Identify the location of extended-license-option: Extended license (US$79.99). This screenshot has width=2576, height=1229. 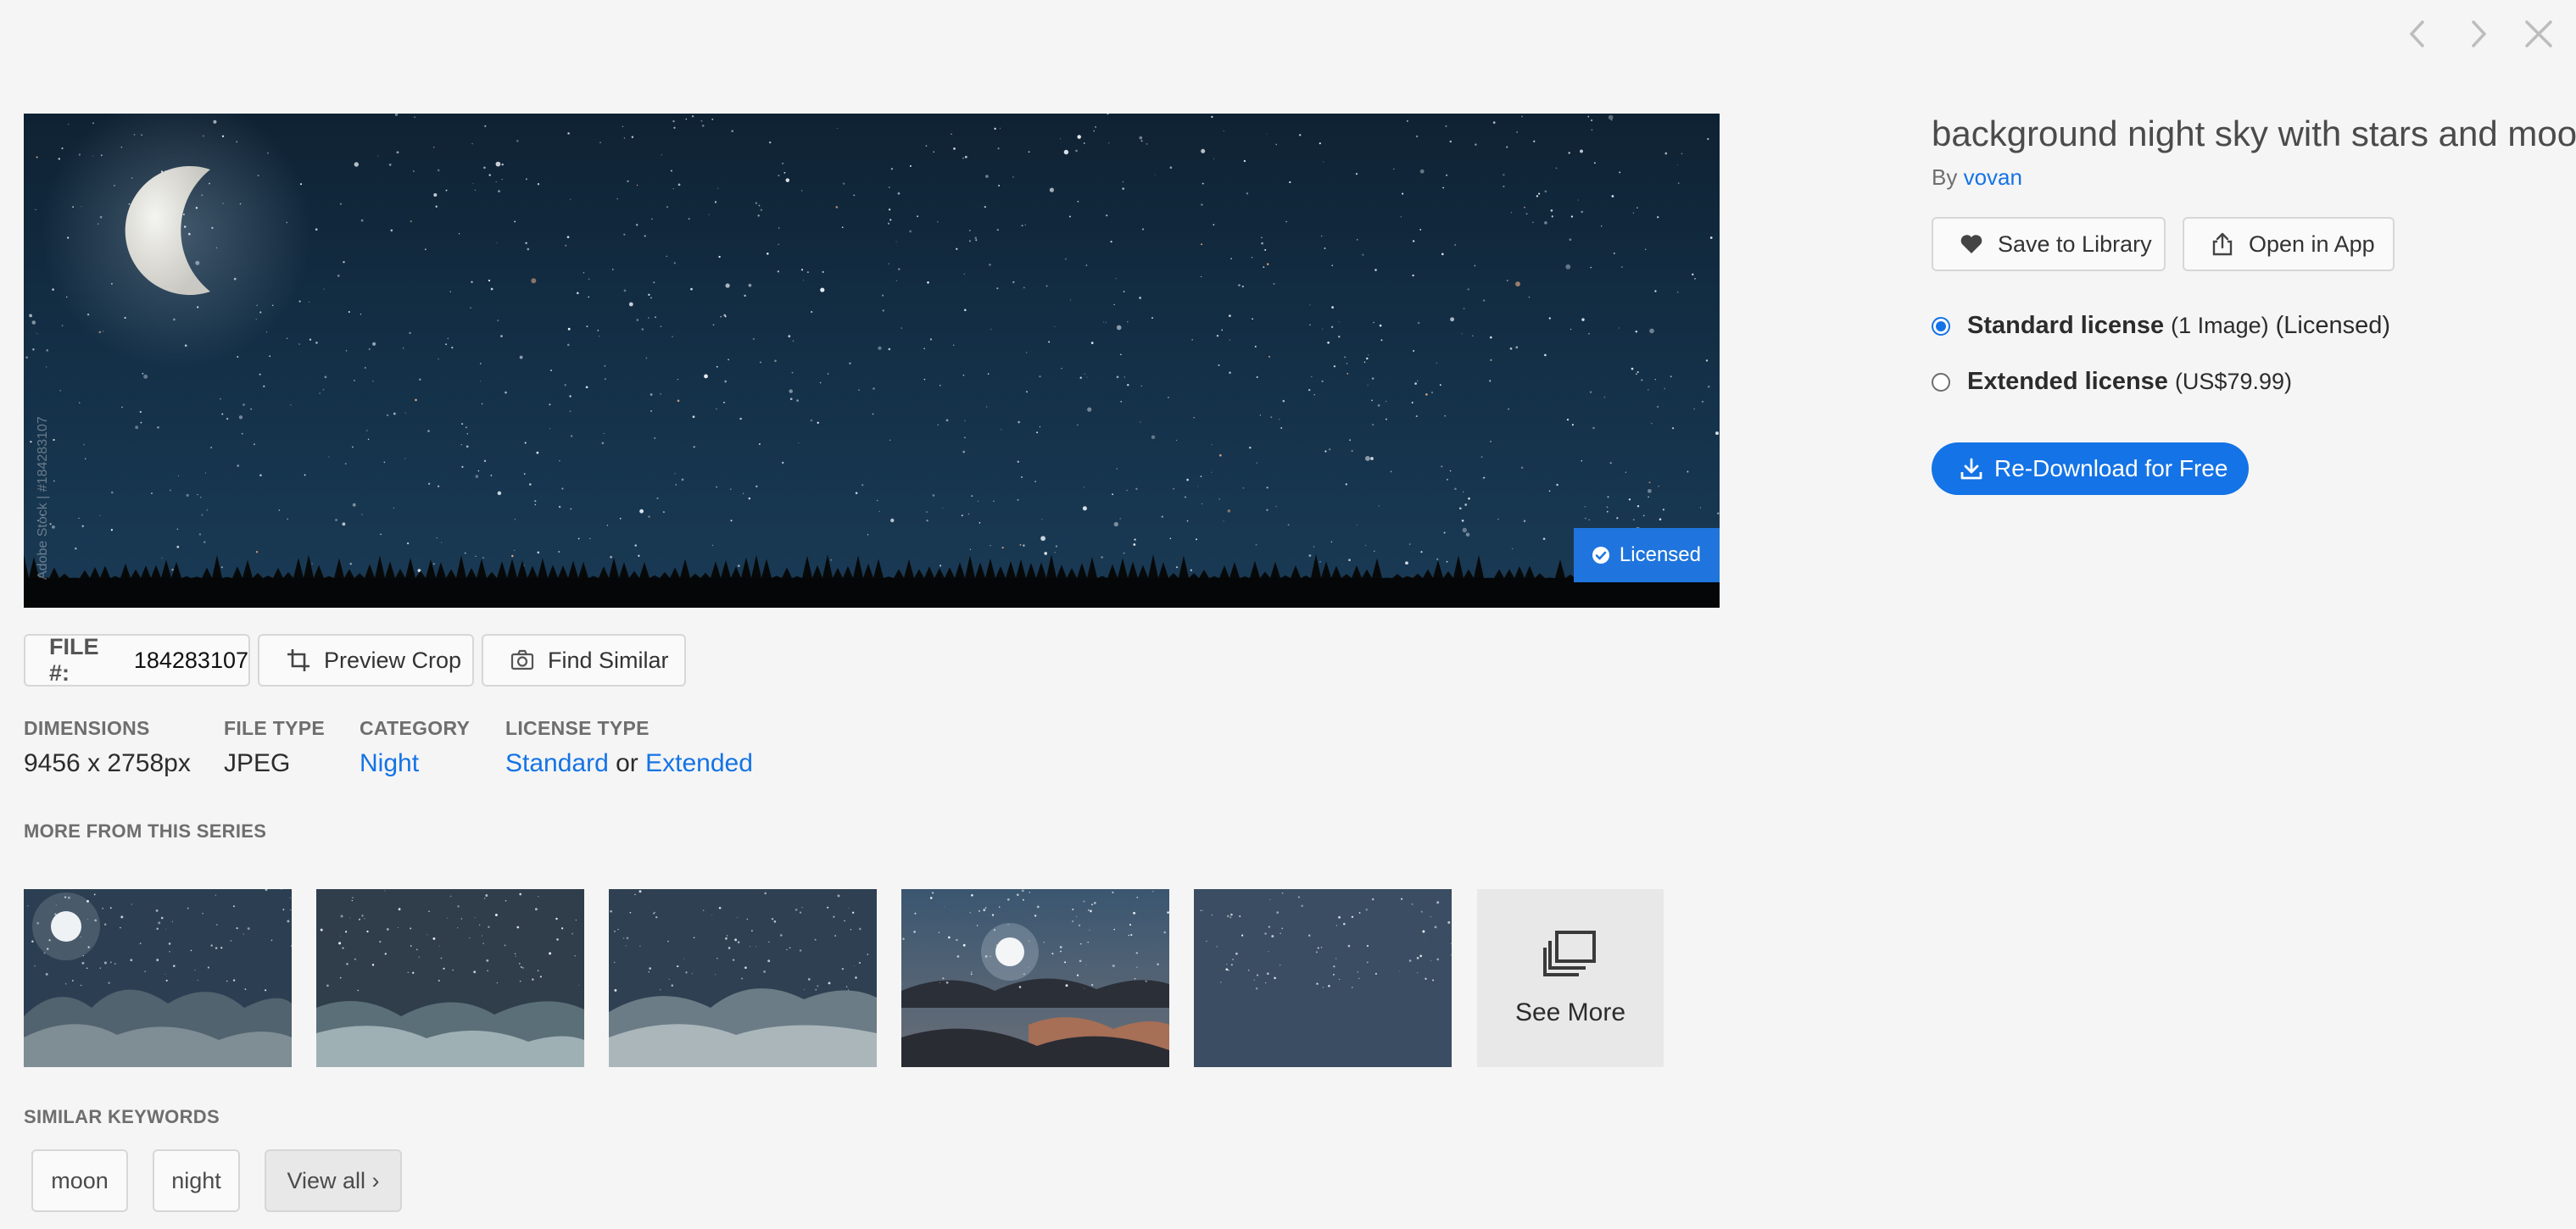
(2112, 382).